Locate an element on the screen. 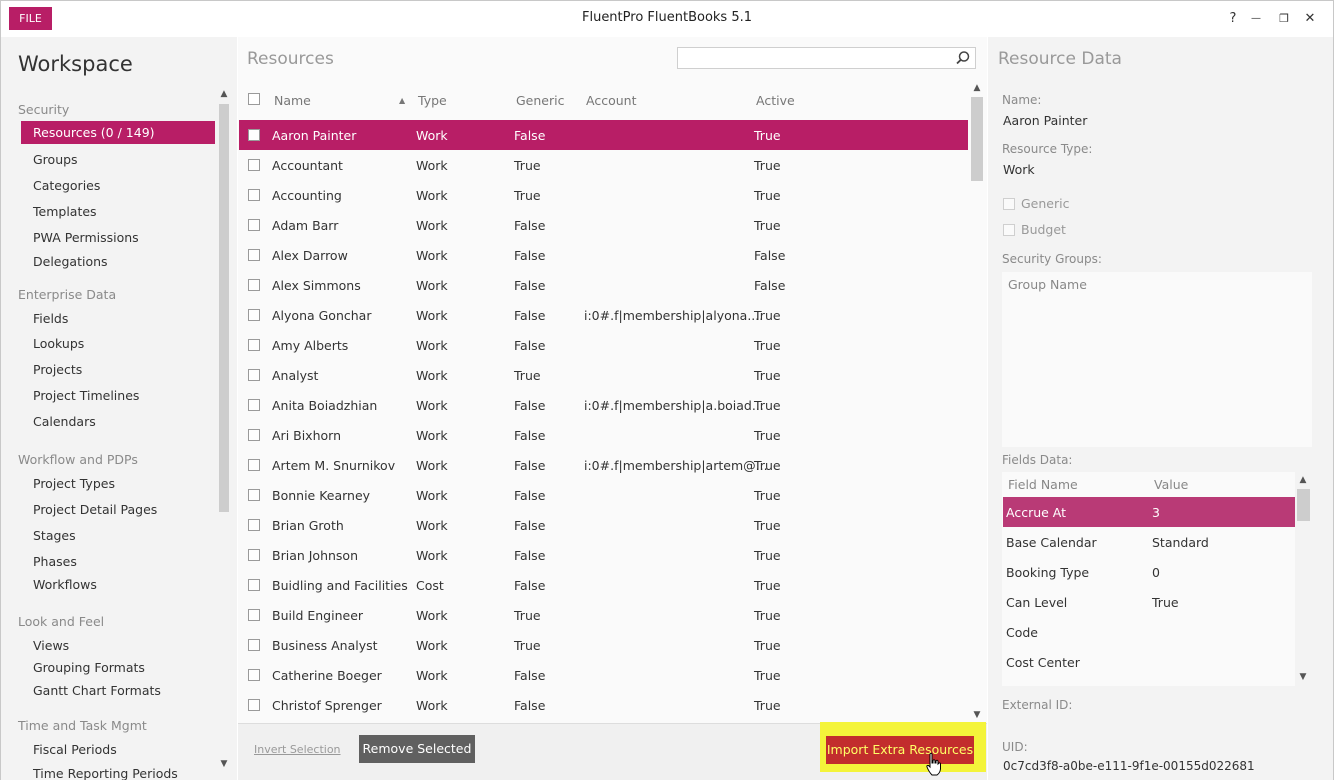 The width and height of the screenshot is (1334, 780). field-row: Booking Type 0 is located at coordinates (1149, 572).